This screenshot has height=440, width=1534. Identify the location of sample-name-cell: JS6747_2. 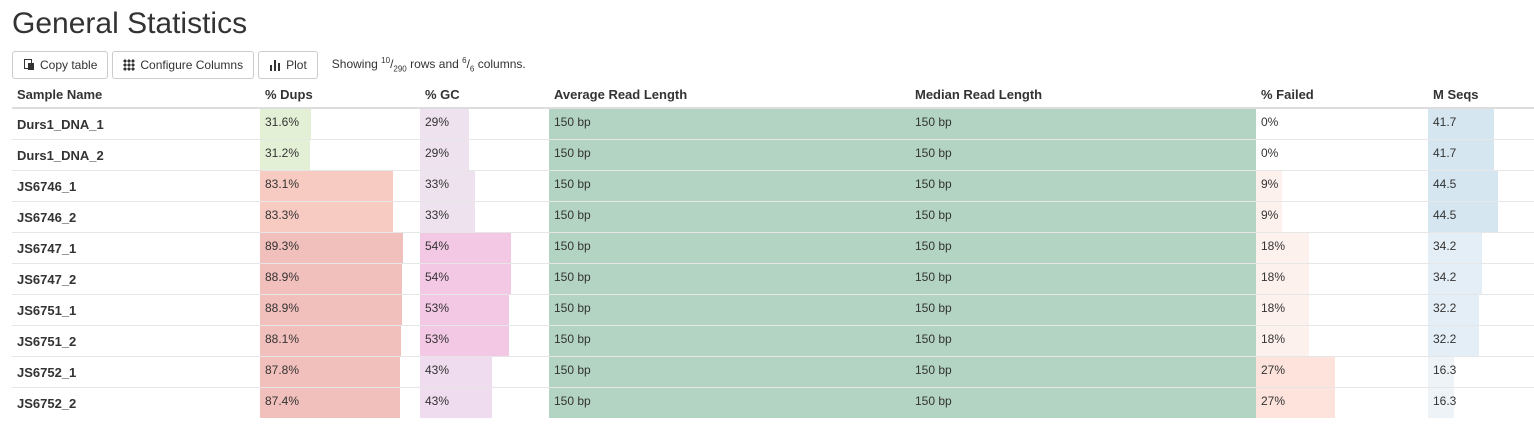
(136, 279).